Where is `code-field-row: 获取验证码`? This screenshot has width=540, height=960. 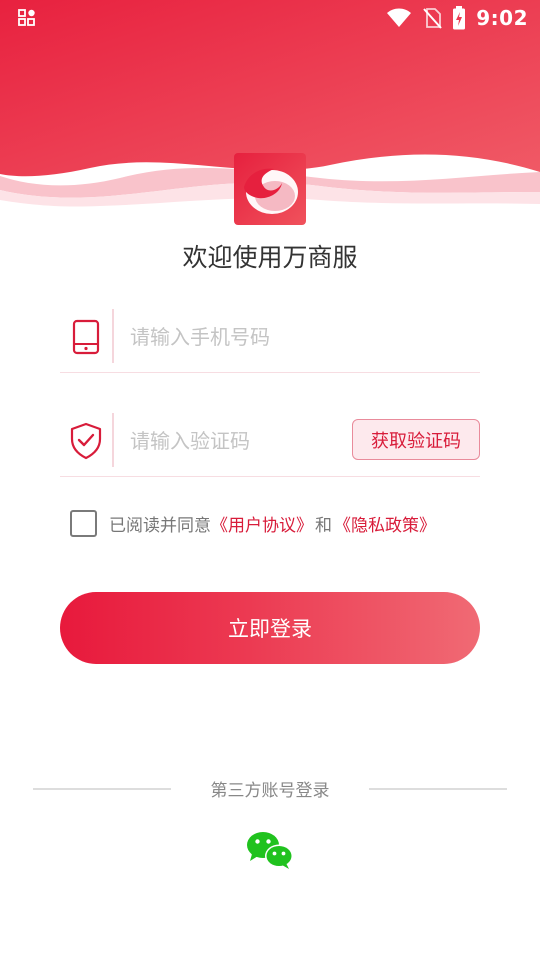
code-field-row: 获取验证码 is located at coordinates (270, 445).